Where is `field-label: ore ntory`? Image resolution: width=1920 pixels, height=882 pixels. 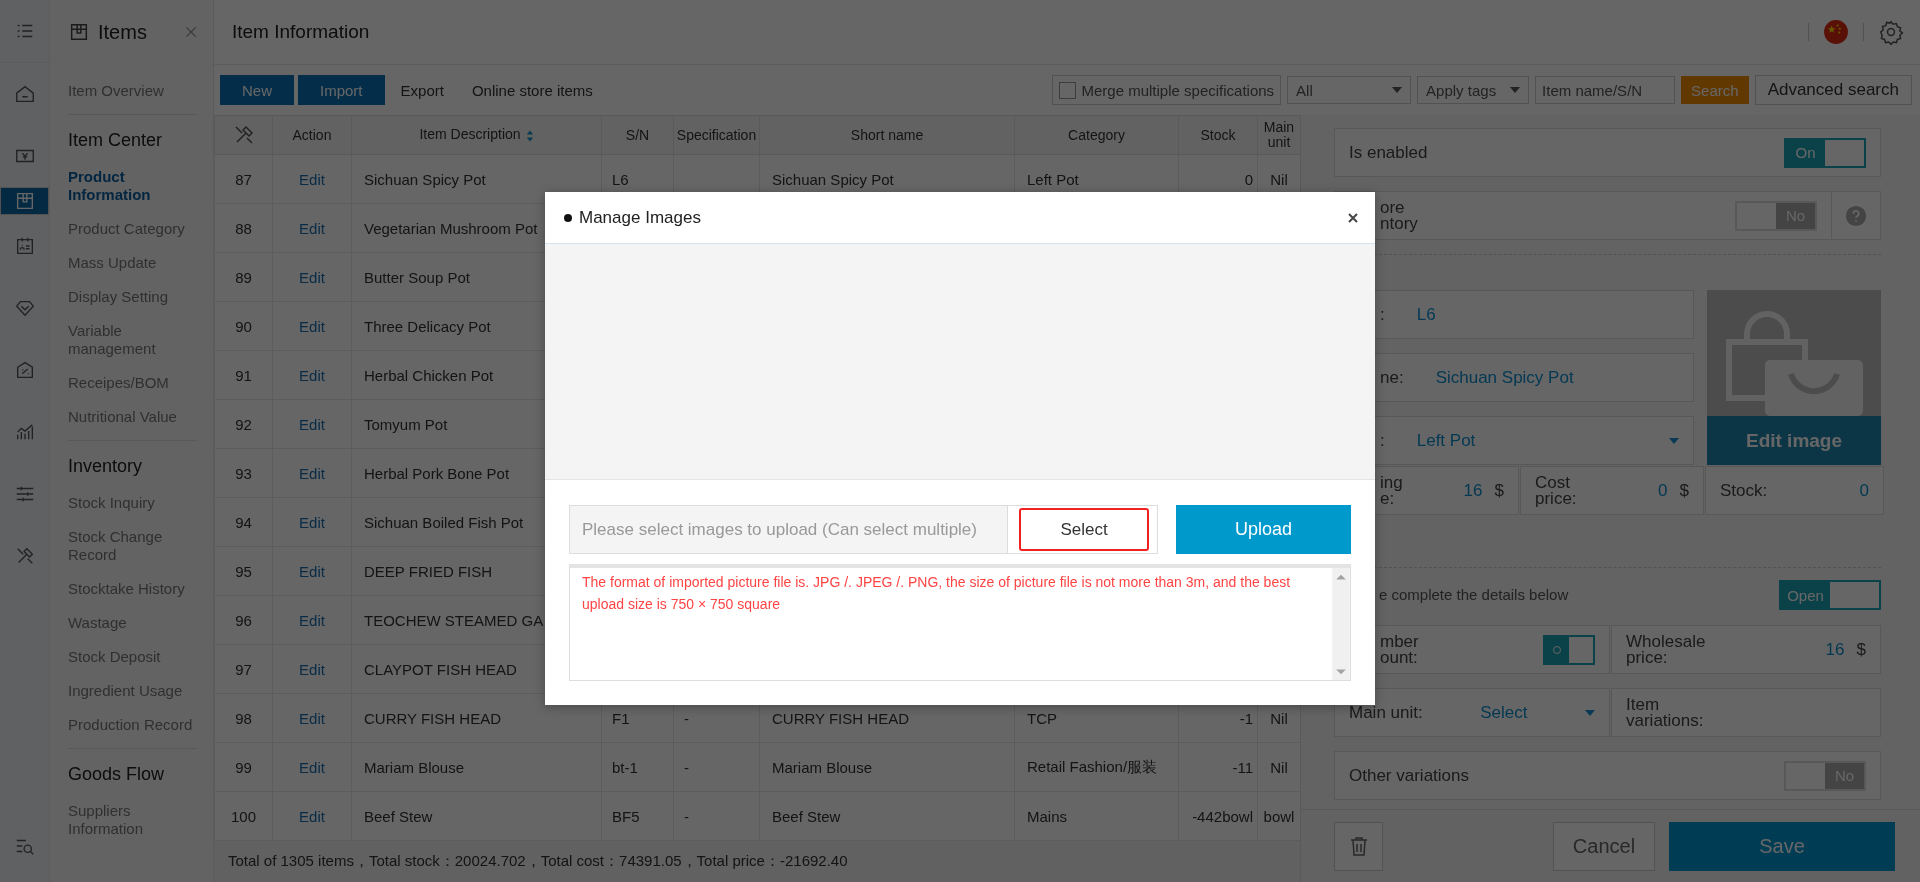 field-label: ore ntory is located at coordinates (1399, 215).